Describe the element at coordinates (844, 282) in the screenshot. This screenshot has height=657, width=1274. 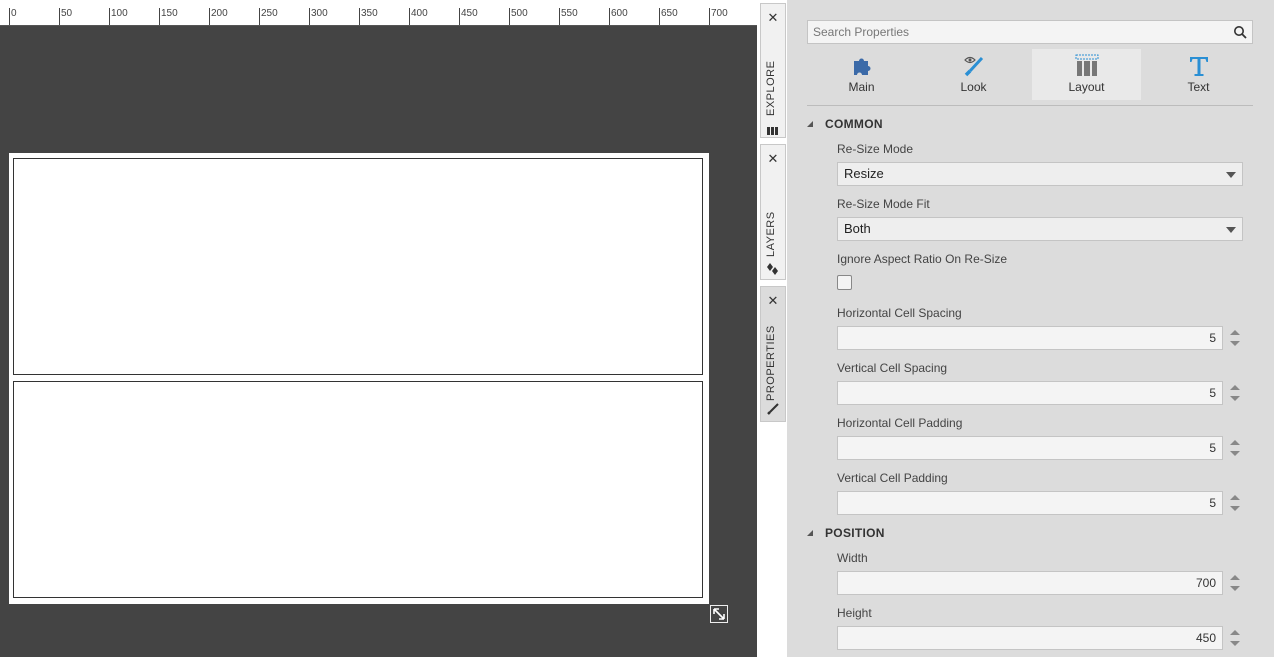
I see `ignore-aspect-checkbox` at that location.